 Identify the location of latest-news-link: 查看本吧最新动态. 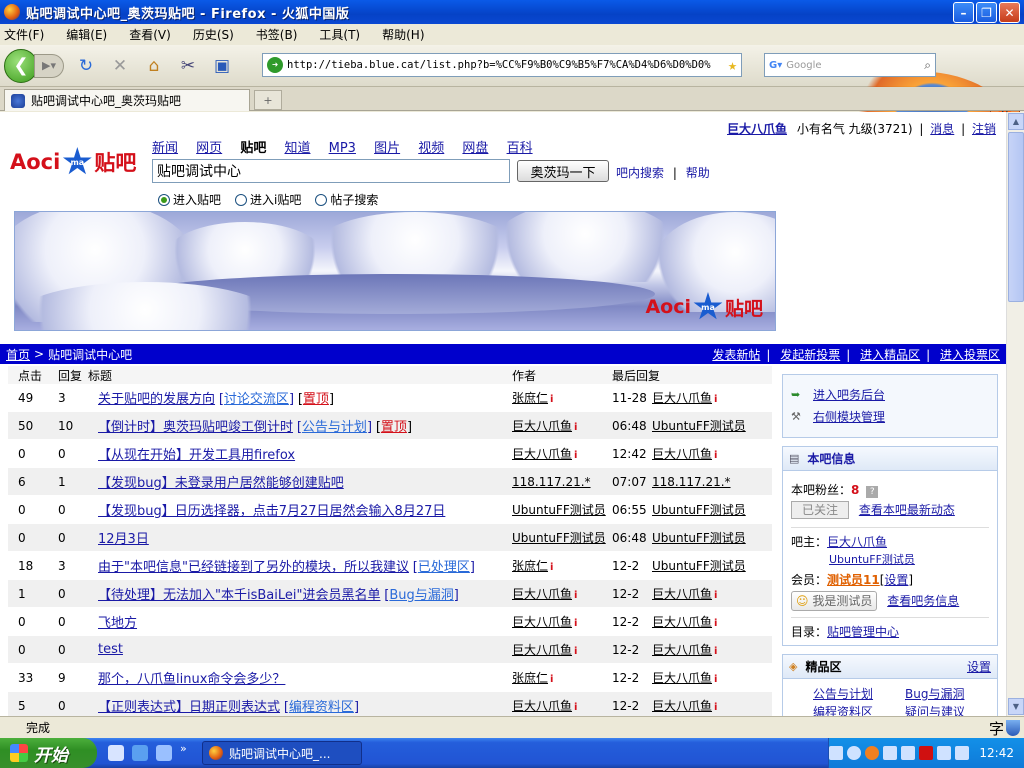
(907, 510).